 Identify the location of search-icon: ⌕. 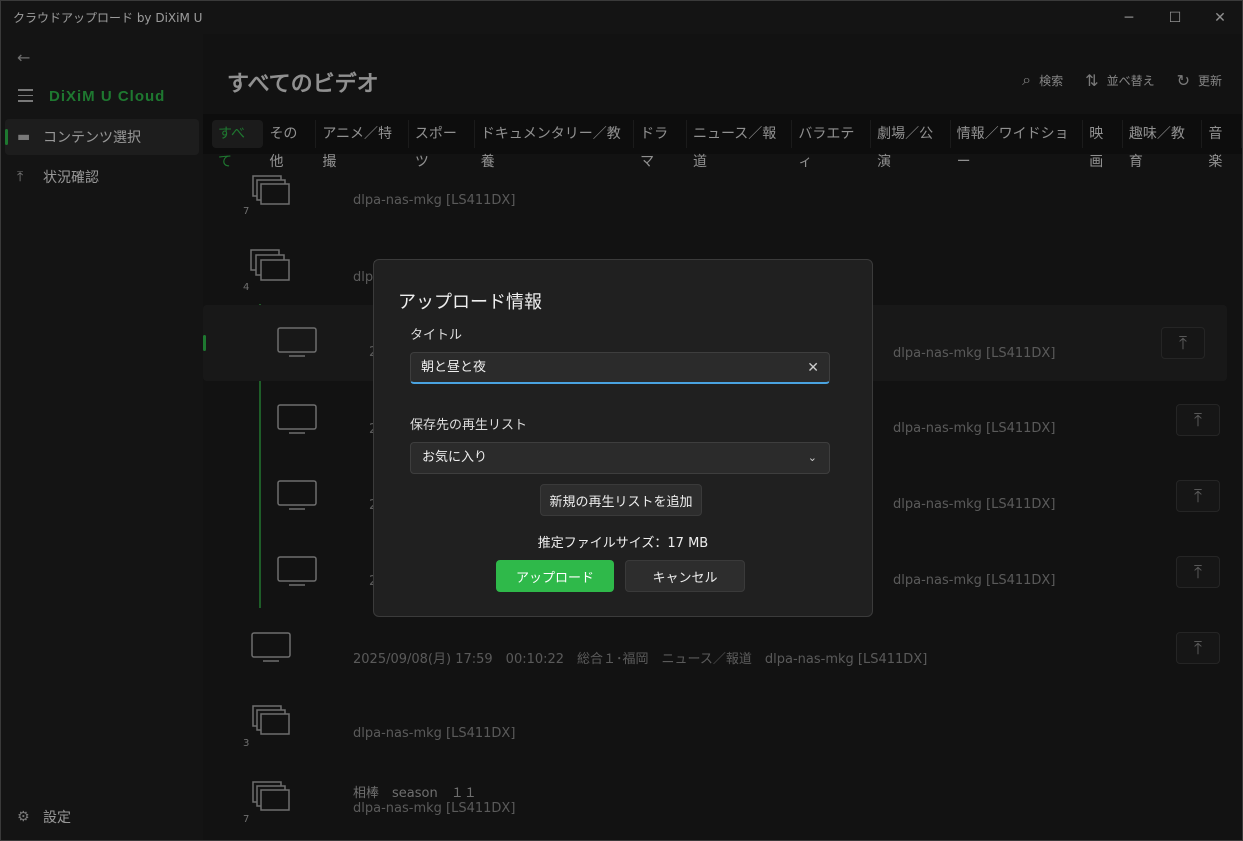
(1027, 79).